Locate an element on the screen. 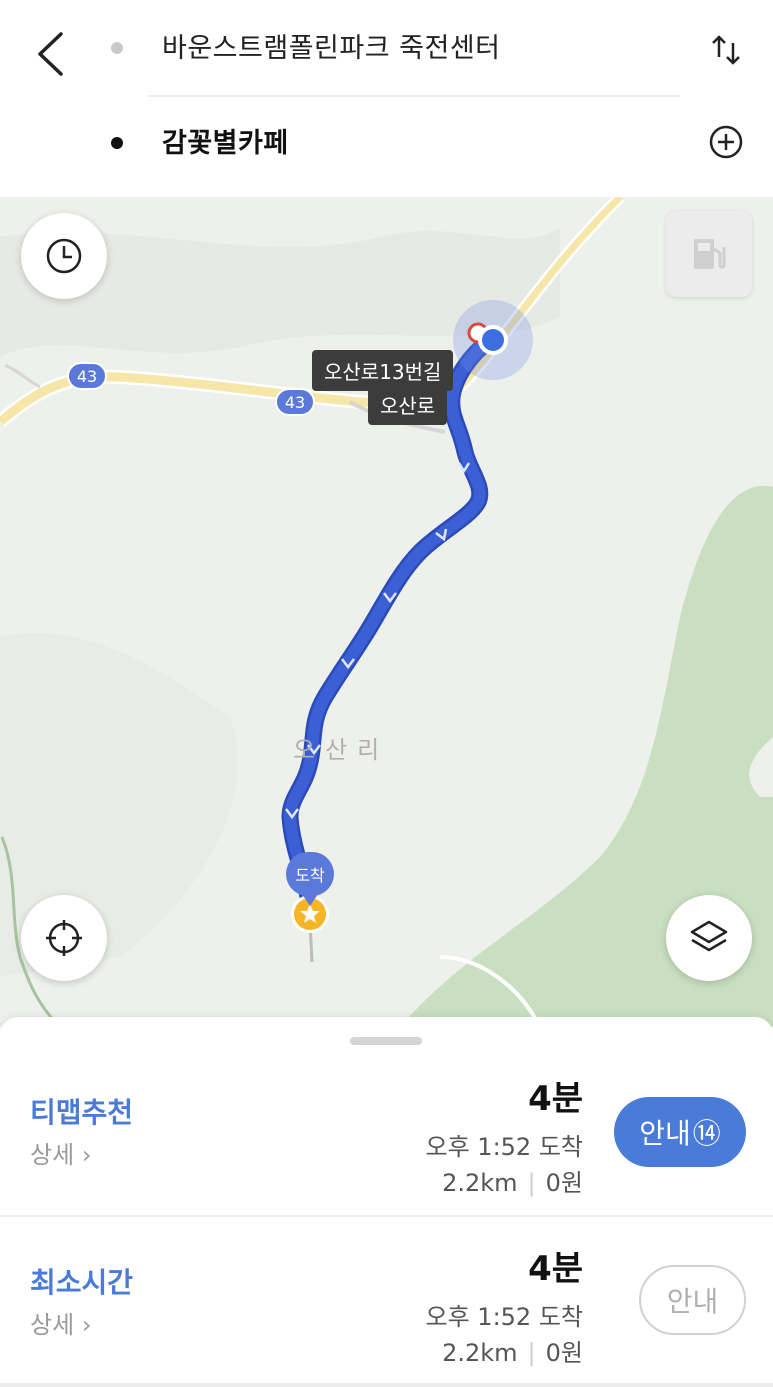 Image resolution: width=773 pixels, height=1387 pixels. start-guidance-button: 안내 is located at coordinates (692, 1300).